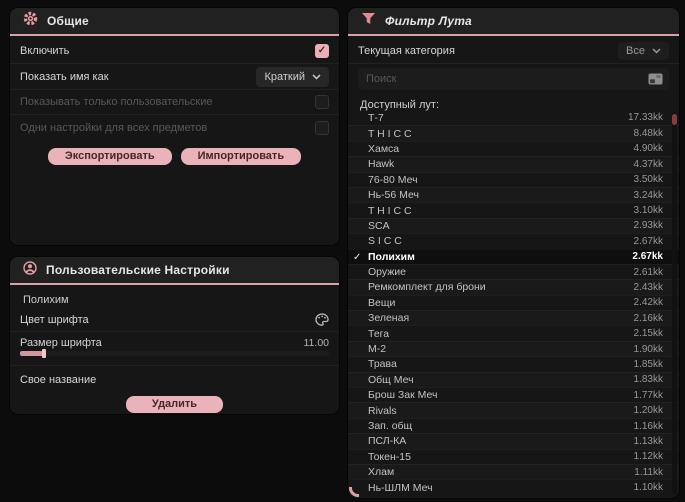 This screenshot has width=685, height=502. I want to click on loot-list-scrollbar, so click(674, 303).